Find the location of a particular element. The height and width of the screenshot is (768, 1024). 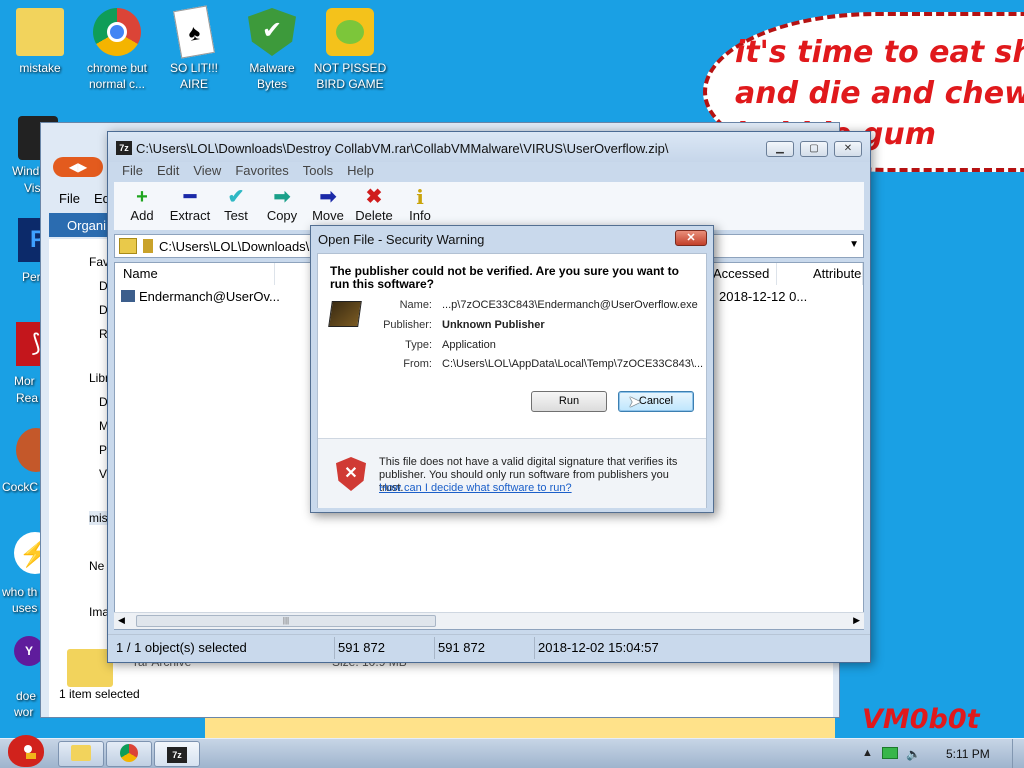

desktop-icon-label: Malware Bytes is located at coordinates (272, 76).